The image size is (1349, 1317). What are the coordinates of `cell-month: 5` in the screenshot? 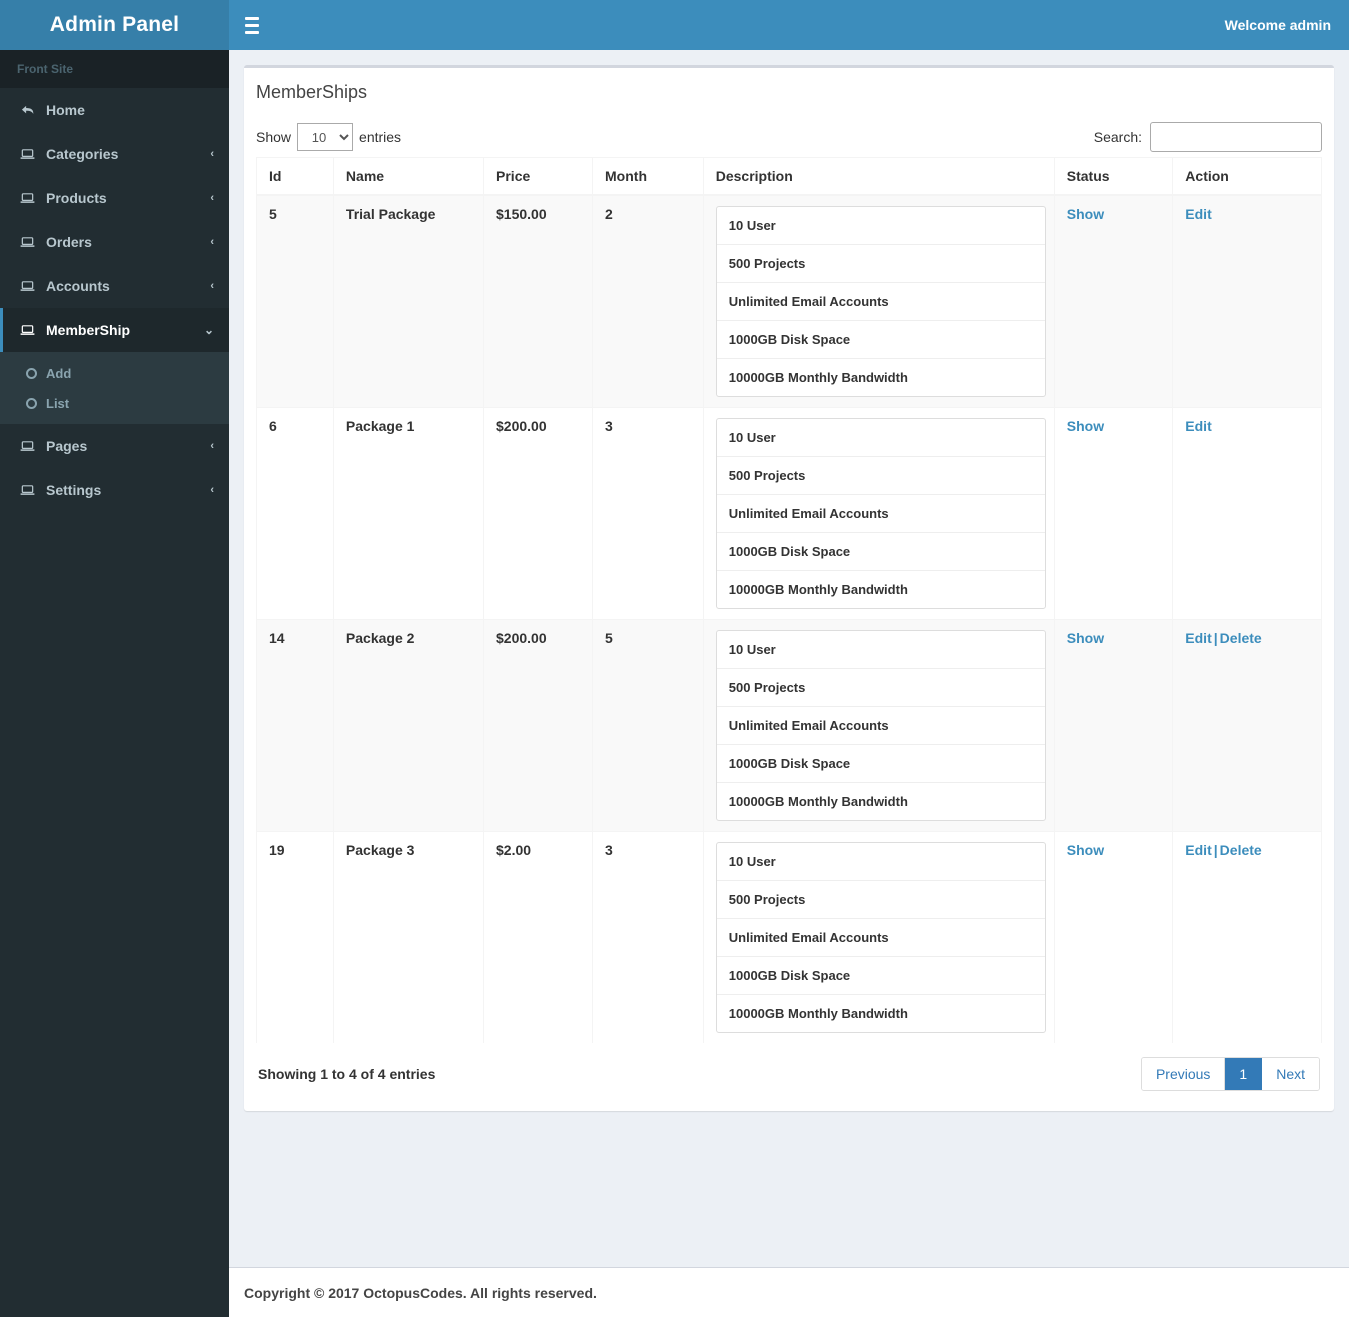 It's located at (648, 725).